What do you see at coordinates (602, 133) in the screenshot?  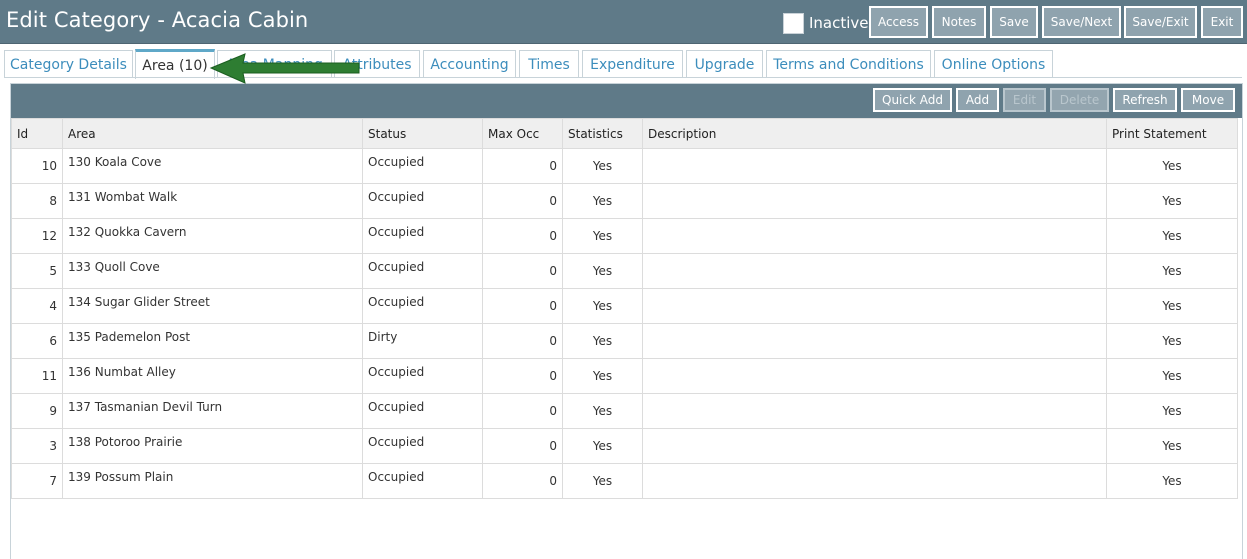 I see `column-header-statistics: Statistics` at bounding box center [602, 133].